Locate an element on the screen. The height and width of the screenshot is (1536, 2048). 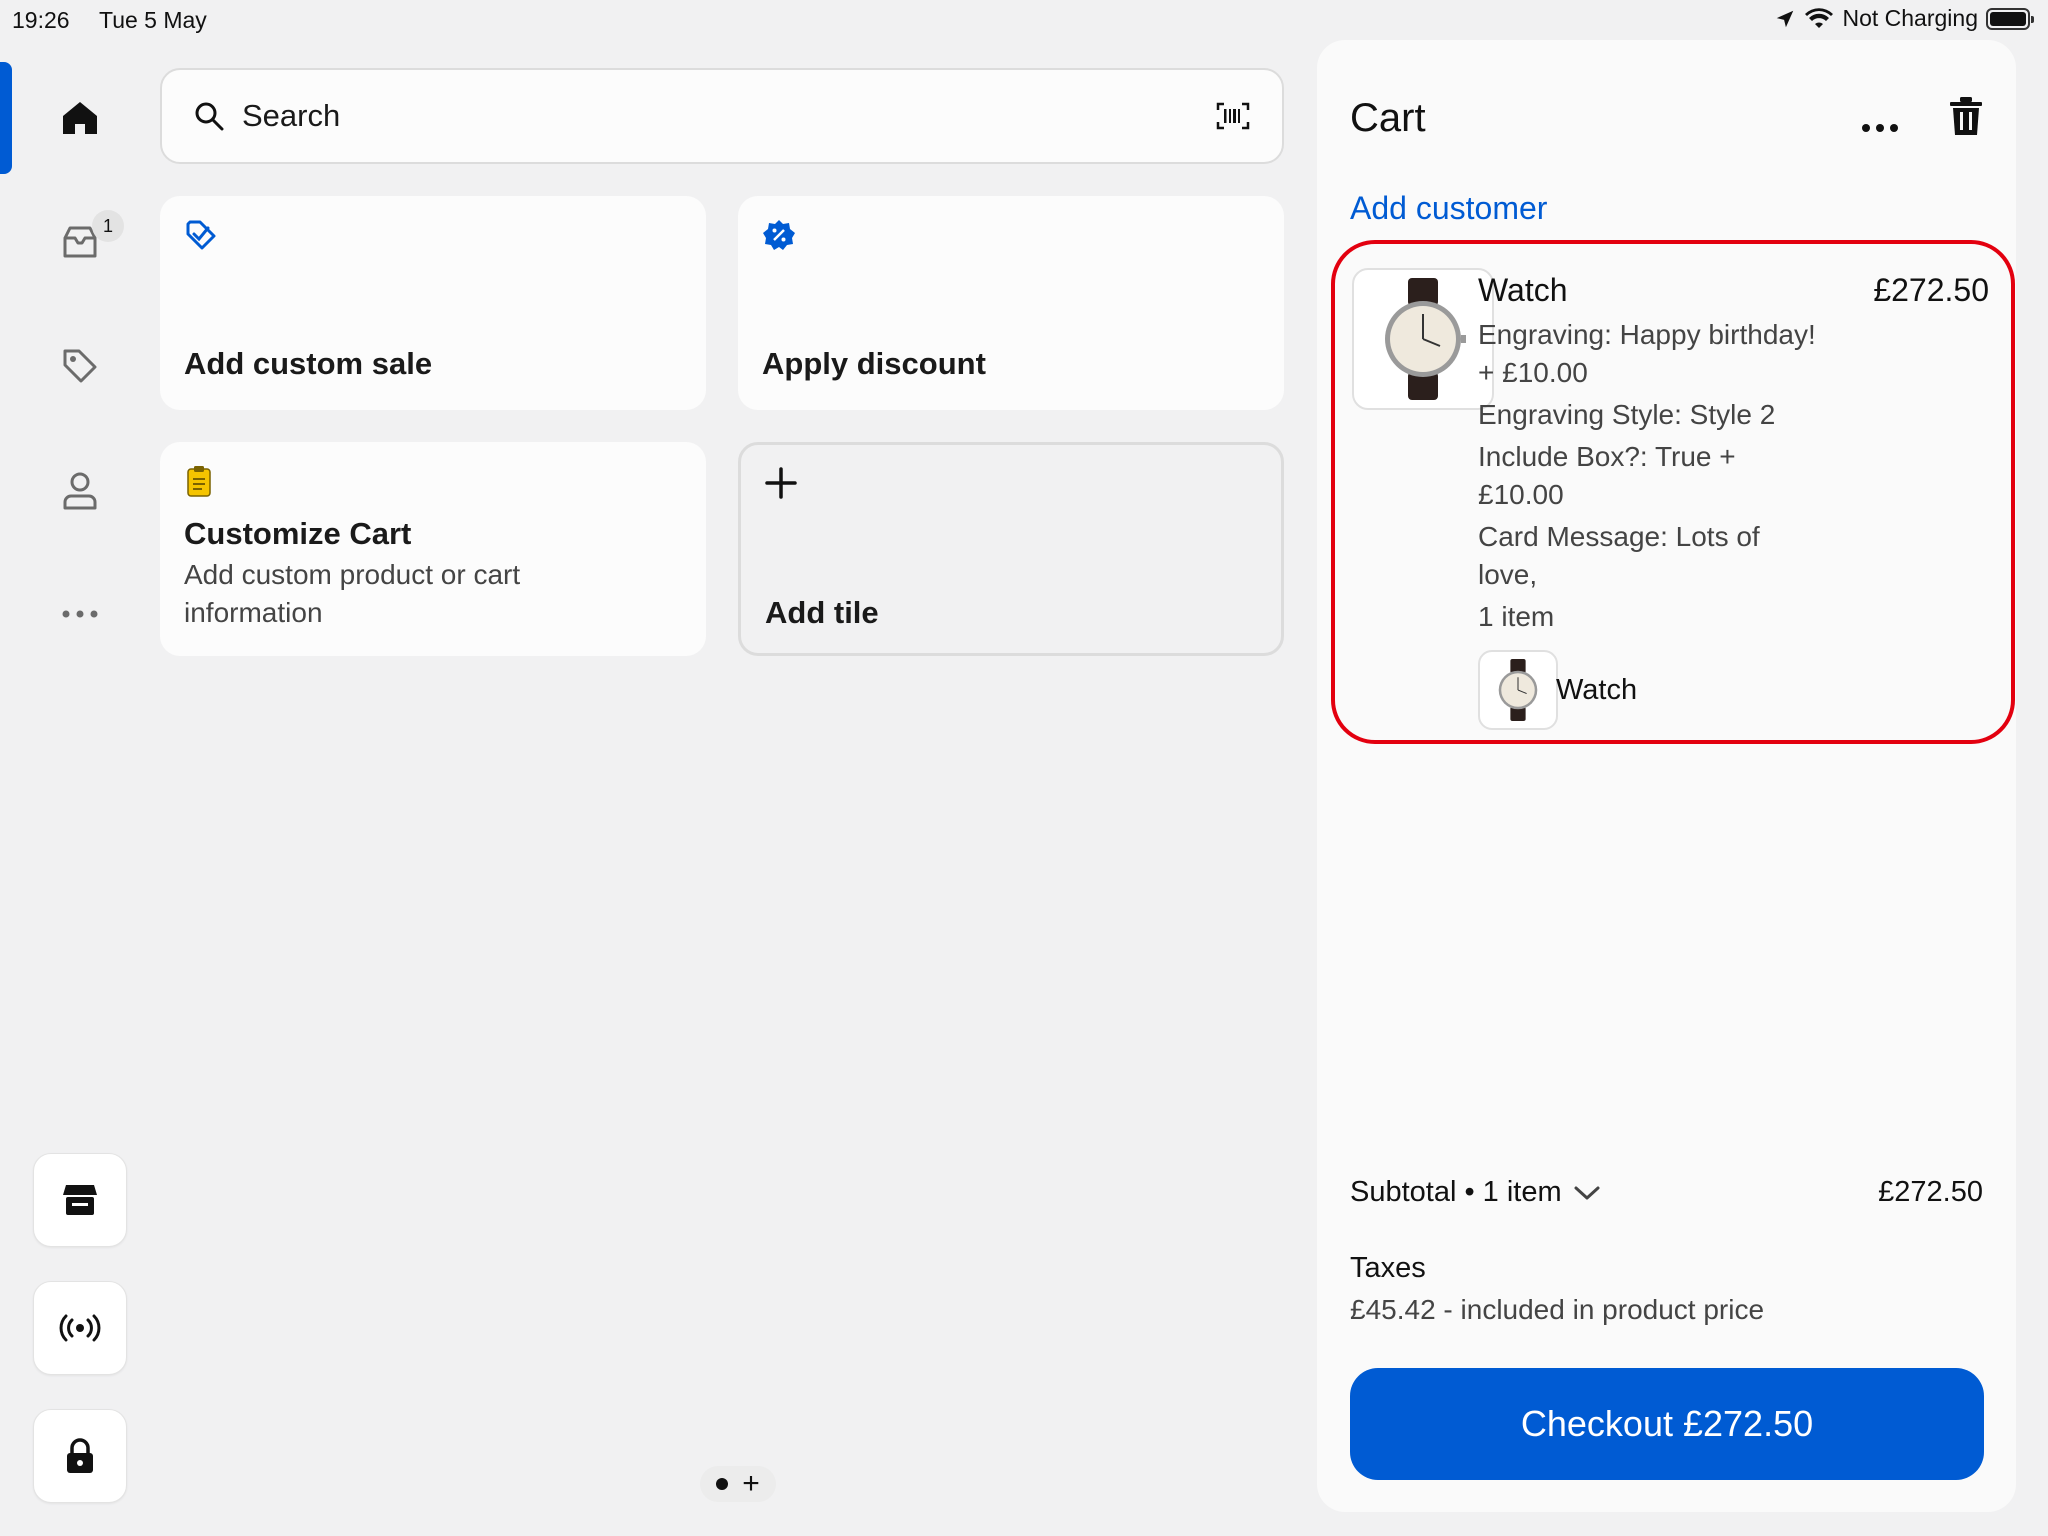
sidebar-item-home is located at coordinates (80, 118).